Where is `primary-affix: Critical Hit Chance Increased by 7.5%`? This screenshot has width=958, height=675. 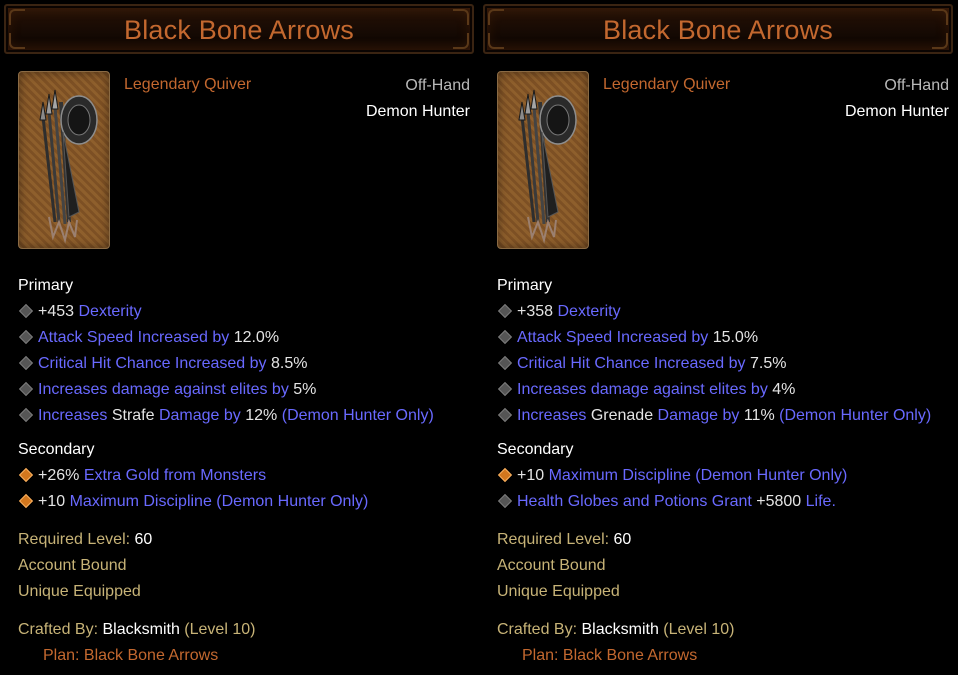
primary-affix: Critical Hit Chance Increased by 7.5% is located at coordinates (641, 364).